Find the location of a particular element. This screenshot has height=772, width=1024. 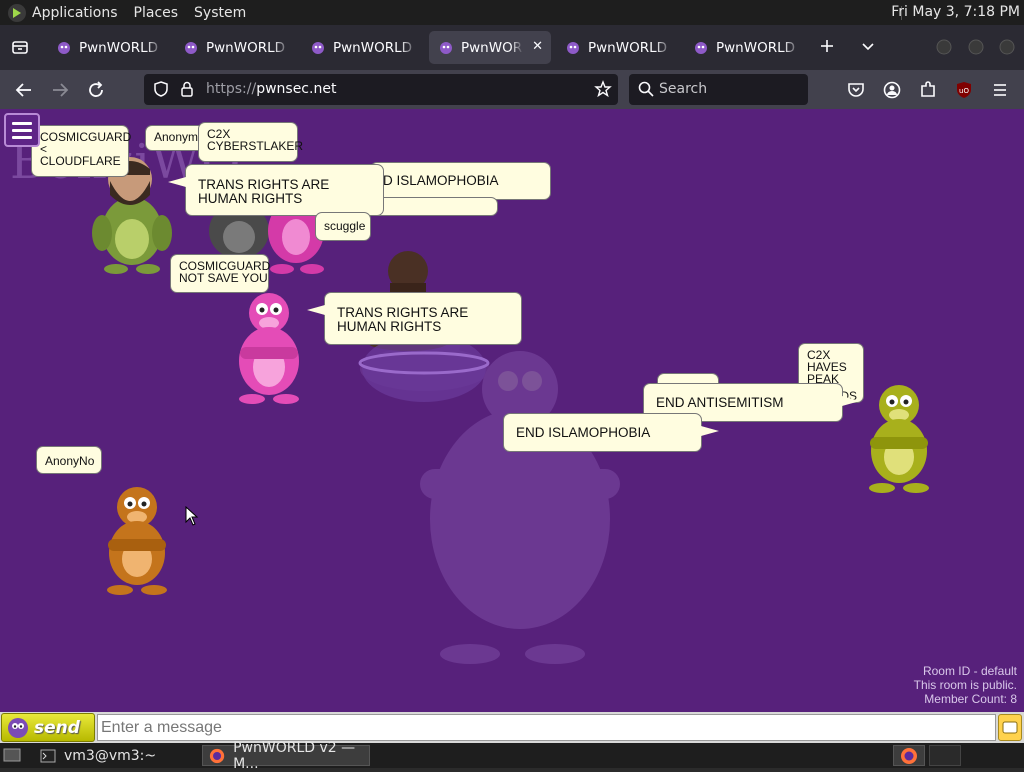

taskbar-item-terminal: vm3@vm3:~ is located at coordinates (114, 755).